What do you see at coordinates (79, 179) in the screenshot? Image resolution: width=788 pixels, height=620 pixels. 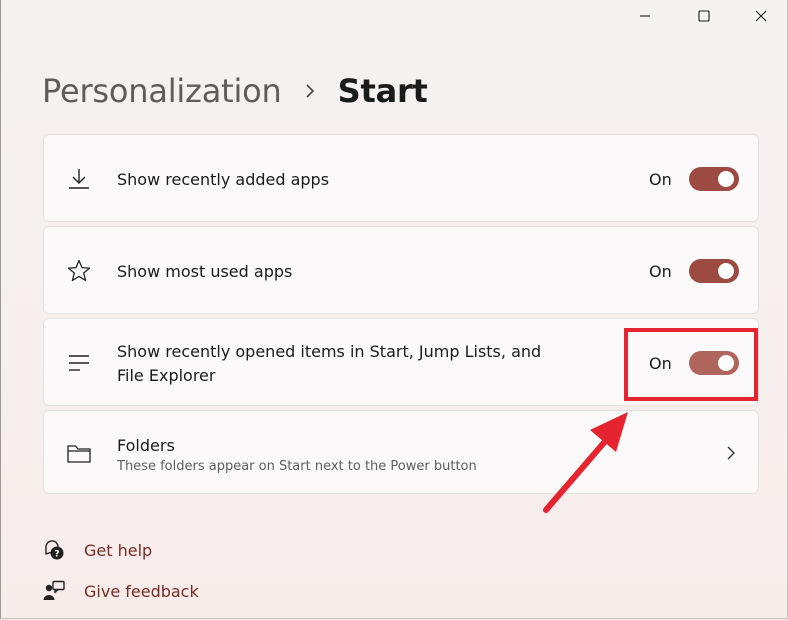 I see `download-icon` at bounding box center [79, 179].